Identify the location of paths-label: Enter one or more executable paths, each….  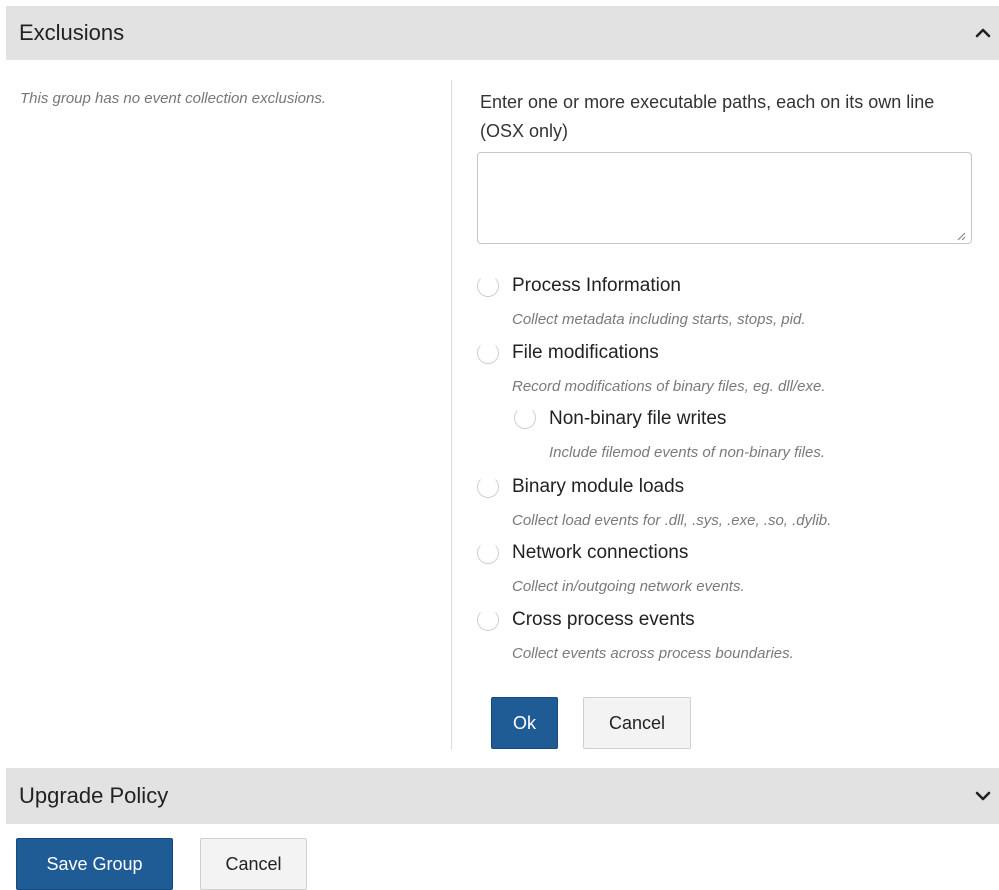
(707, 116).